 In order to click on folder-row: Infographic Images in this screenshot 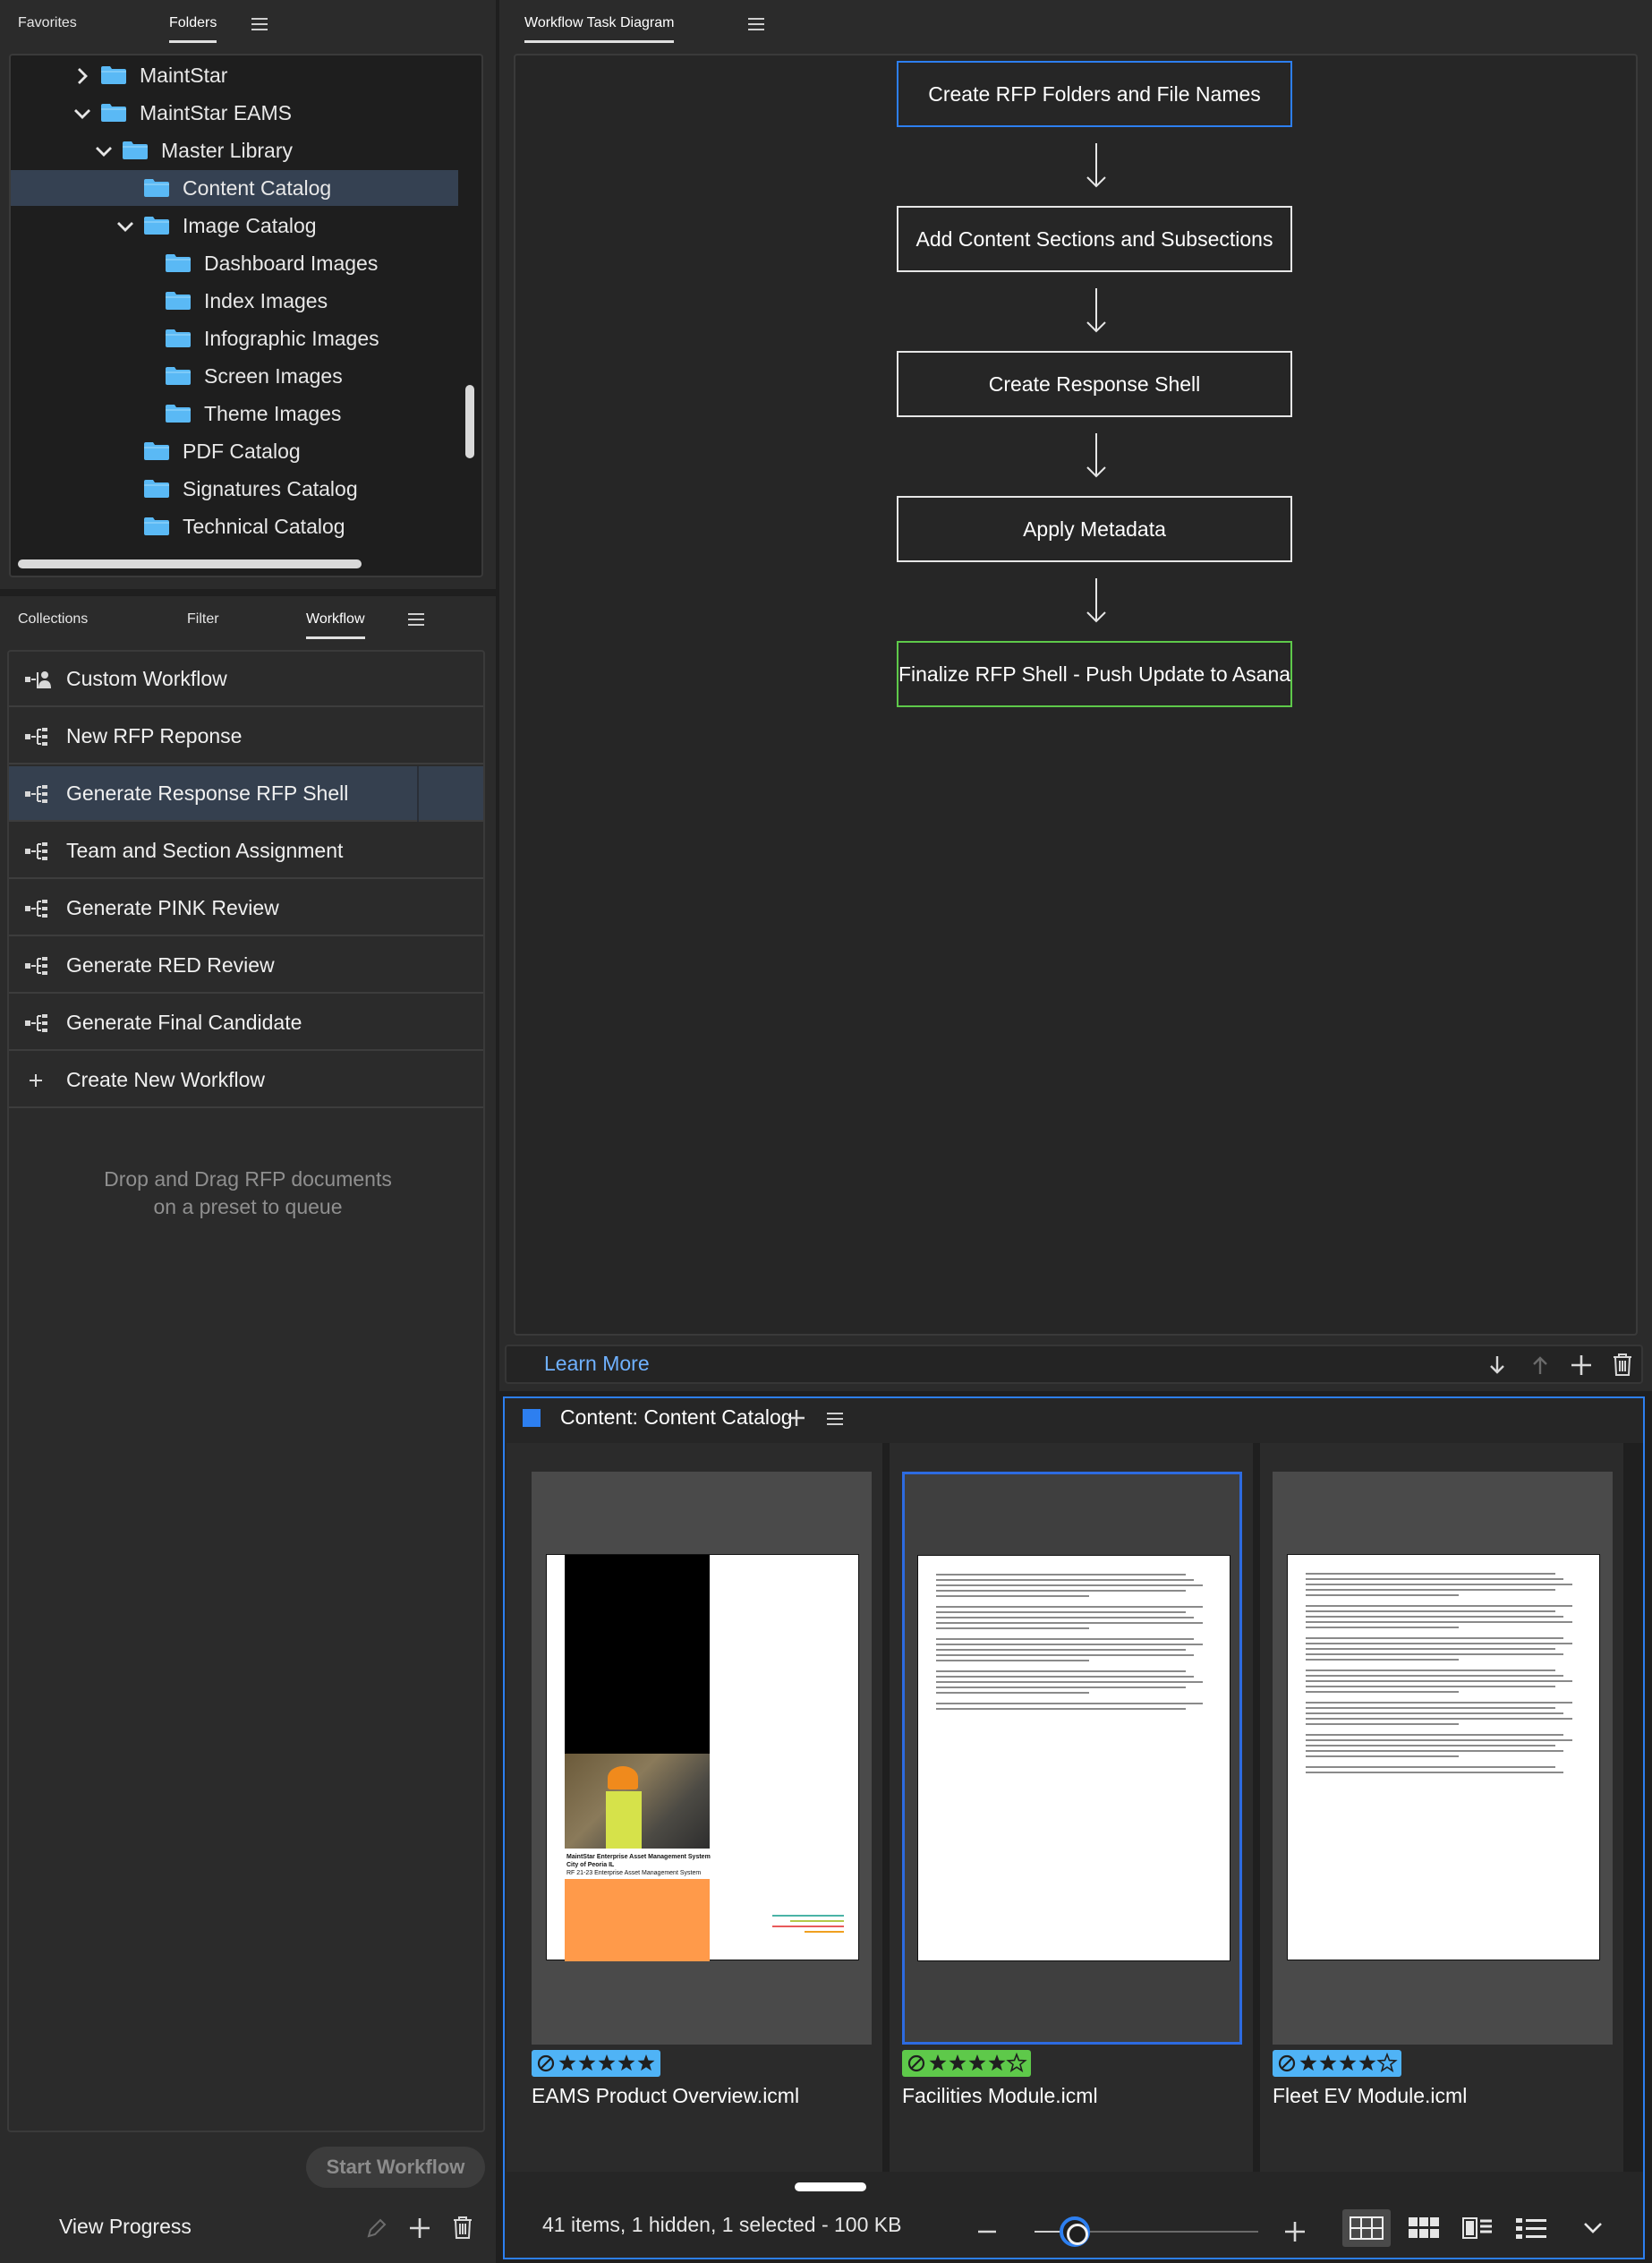, I will do `click(234, 338)`.